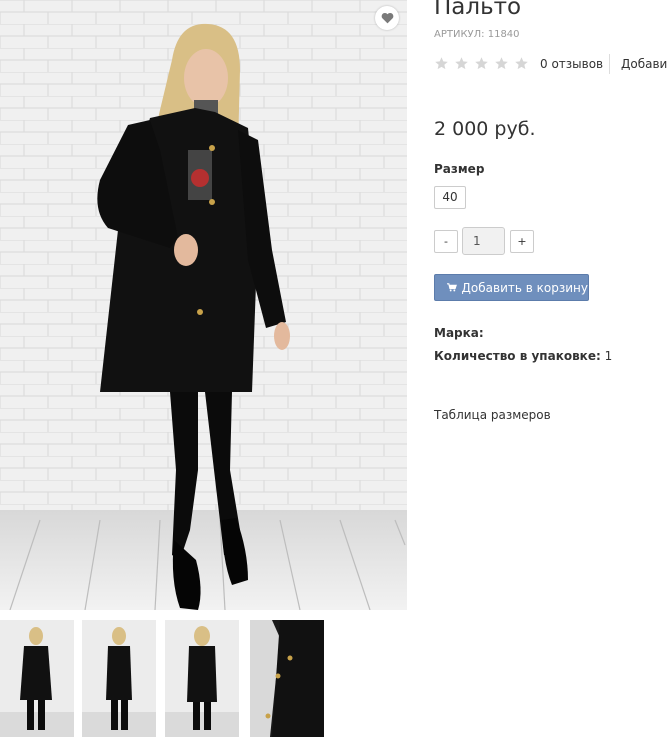  What do you see at coordinates (485, 129) in the screenshot?
I see `product-price: 2 000 руб.` at bounding box center [485, 129].